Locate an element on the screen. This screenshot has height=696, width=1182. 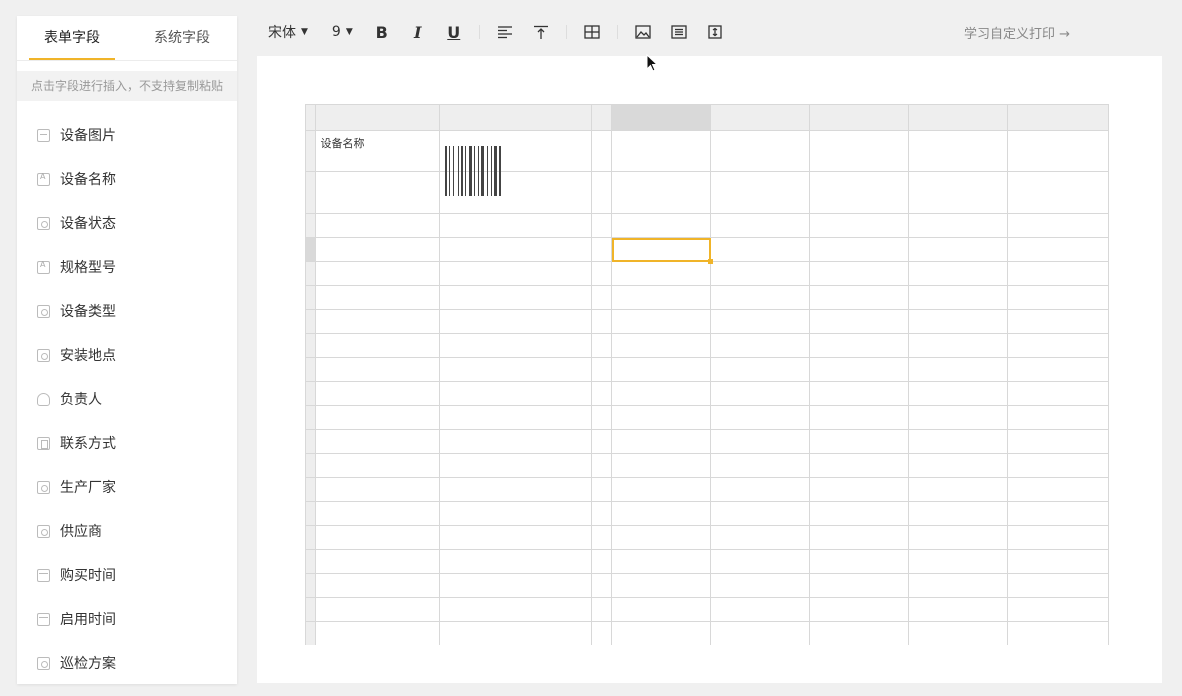
field-item-spec-model: 规格型号 is located at coordinates (127, 267).